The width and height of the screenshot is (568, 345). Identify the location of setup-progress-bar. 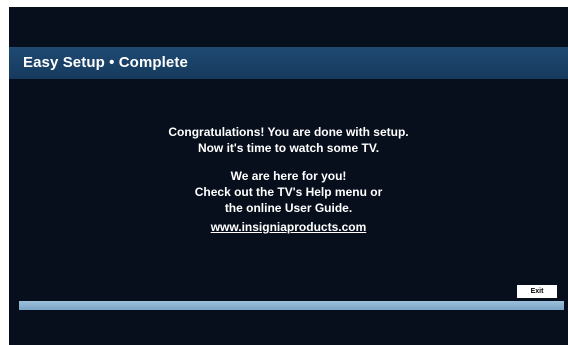
(291, 305).